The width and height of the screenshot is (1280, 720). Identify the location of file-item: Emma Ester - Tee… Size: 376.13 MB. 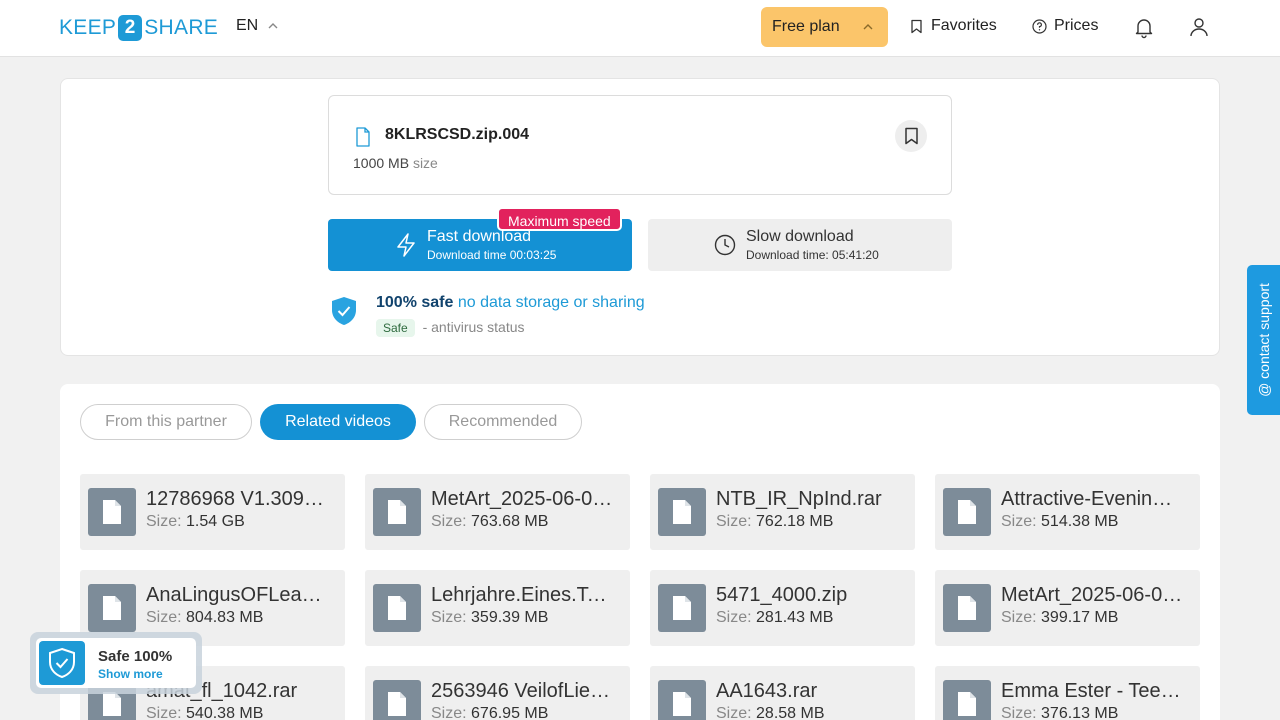
(1067, 693).